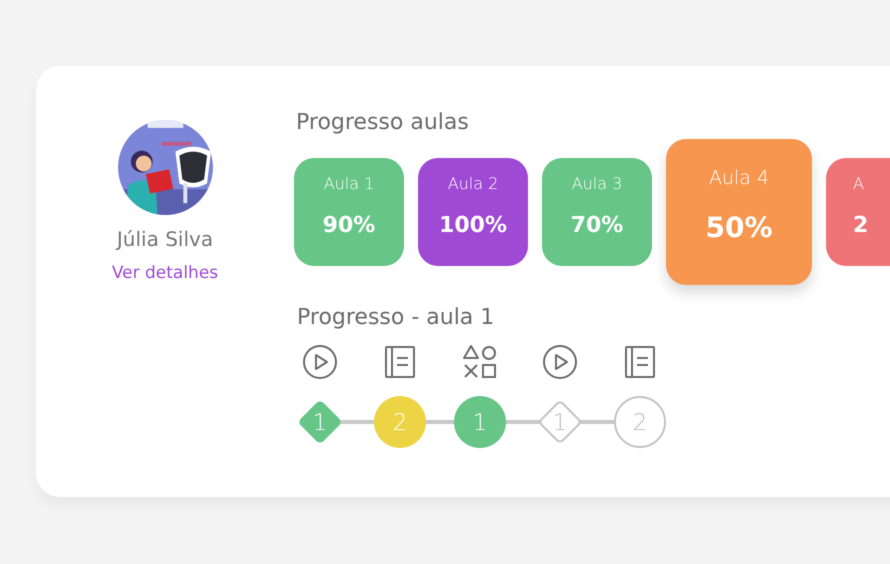  I want to click on lesson-percent: 100%, so click(473, 225).